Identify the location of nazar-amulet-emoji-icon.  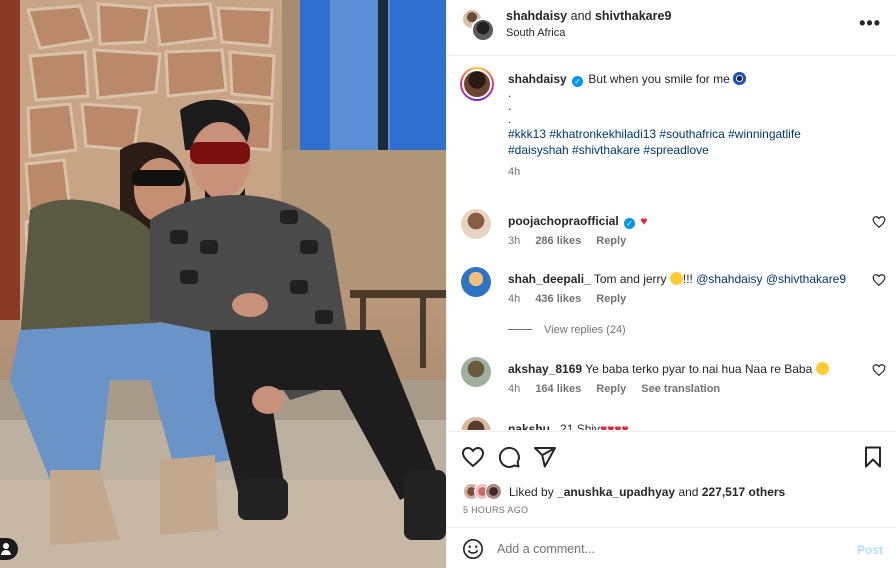
(740, 78).